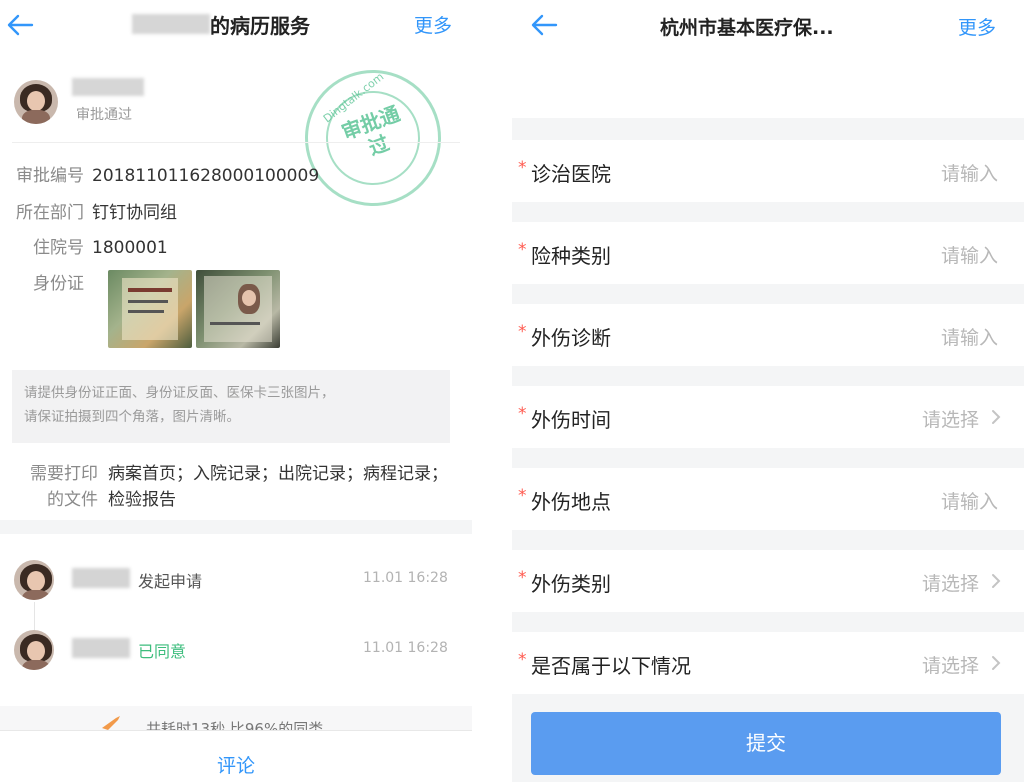 This screenshot has height=782, width=1024. What do you see at coordinates (236, 142) in the screenshot?
I see `divider` at bounding box center [236, 142].